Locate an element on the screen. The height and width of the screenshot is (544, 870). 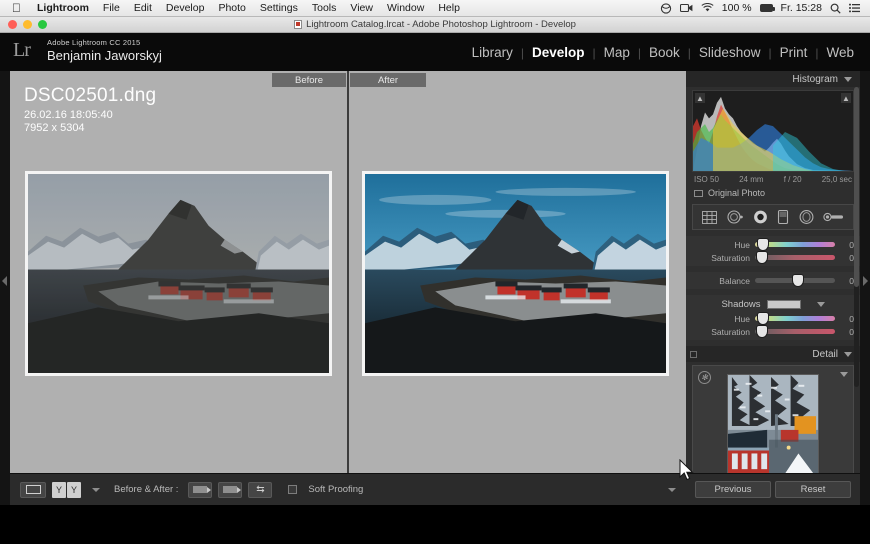
zoom-target-icon: ✻ is located at coordinates (704, 377).